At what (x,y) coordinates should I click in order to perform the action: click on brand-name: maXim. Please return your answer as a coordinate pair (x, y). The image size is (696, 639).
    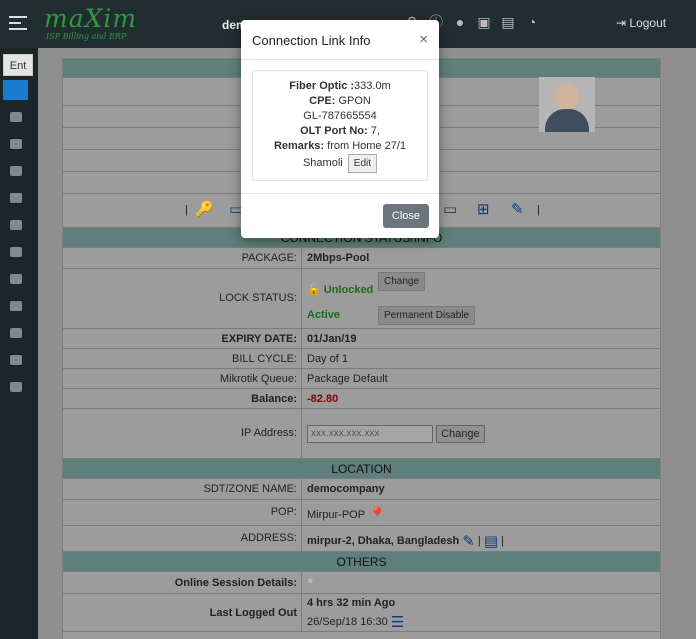
    Looking at the image, I should click on (91, 18).